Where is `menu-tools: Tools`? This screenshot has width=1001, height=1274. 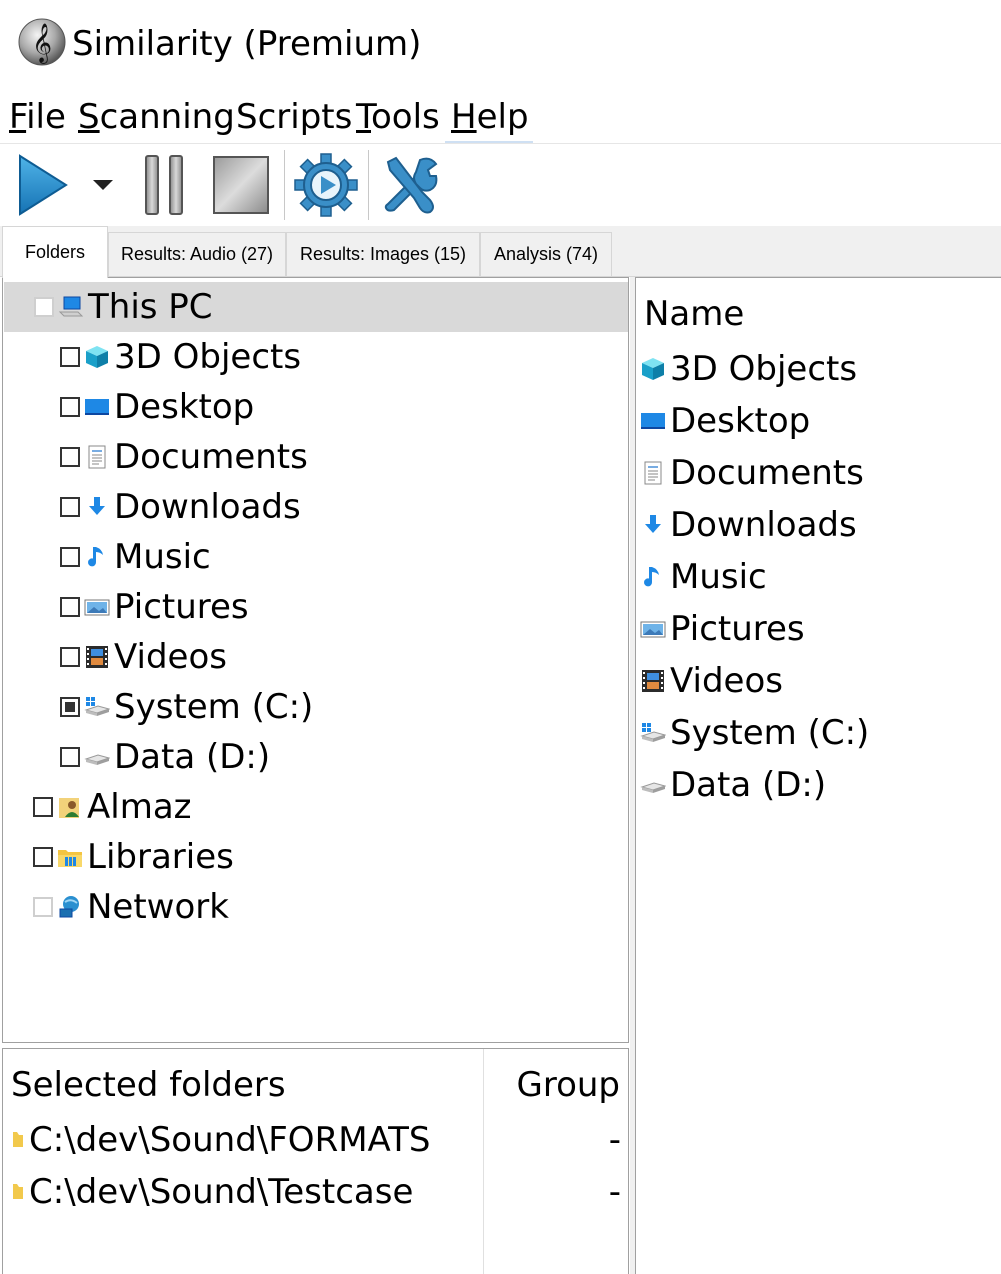
menu-tools: Tools is located at coordinates (398, 117).